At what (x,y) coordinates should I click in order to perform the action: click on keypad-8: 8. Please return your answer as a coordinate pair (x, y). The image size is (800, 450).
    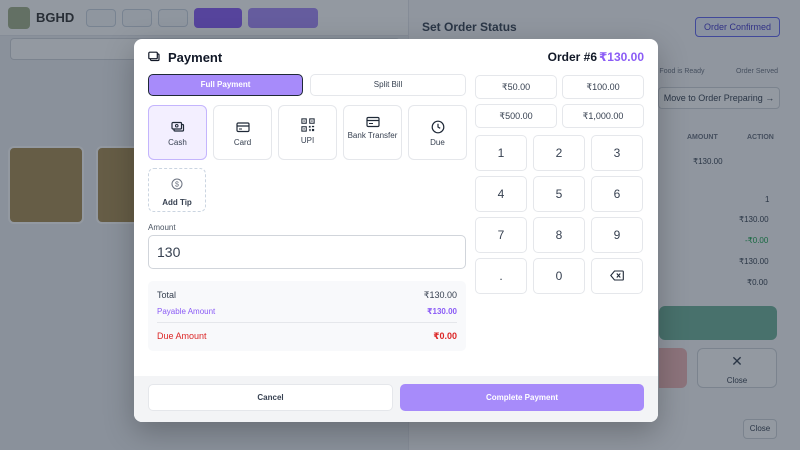
    Looking at the image, I should click on (559, 235).